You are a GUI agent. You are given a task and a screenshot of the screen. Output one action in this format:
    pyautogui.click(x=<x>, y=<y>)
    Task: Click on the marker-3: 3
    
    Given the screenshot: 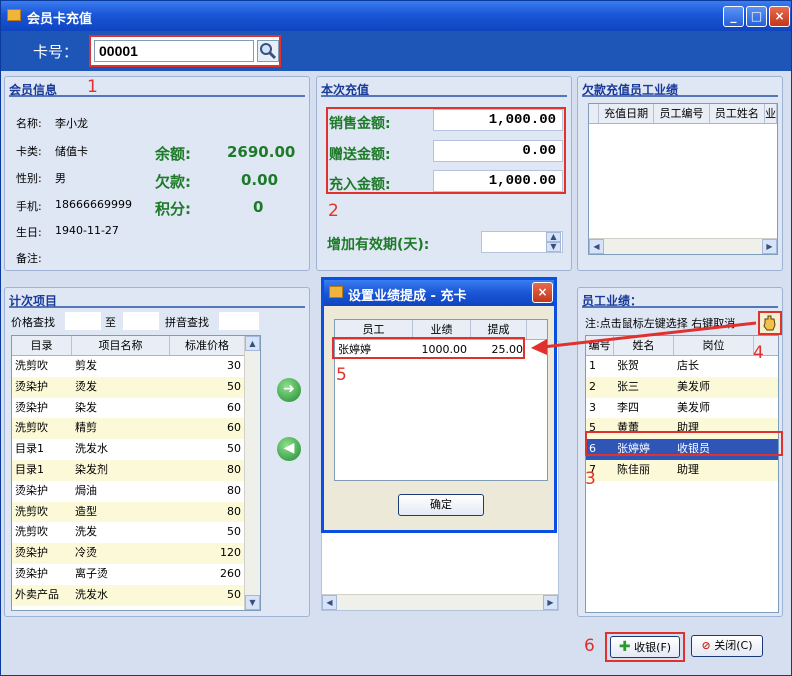 What is the action you would take?
    pyautogui.click(x=590, y=479)
    